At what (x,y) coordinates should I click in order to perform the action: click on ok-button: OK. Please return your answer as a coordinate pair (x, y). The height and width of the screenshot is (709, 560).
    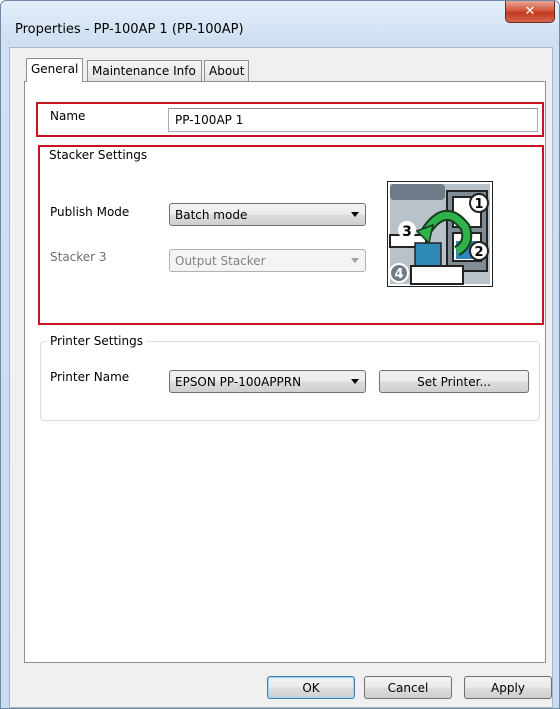
    Looking at the image, I should click on (311, 687).